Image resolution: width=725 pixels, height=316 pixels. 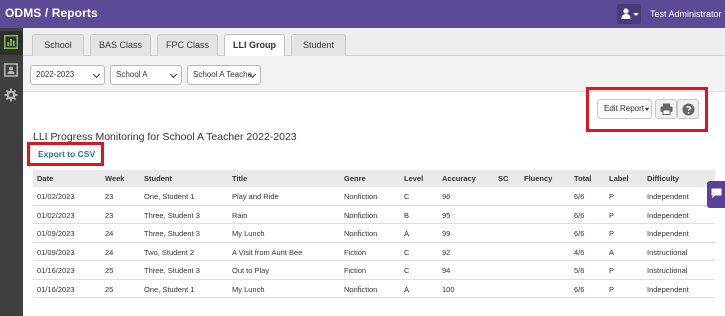 I want to click on column-header-date: Date, so click(x=45, y=178).